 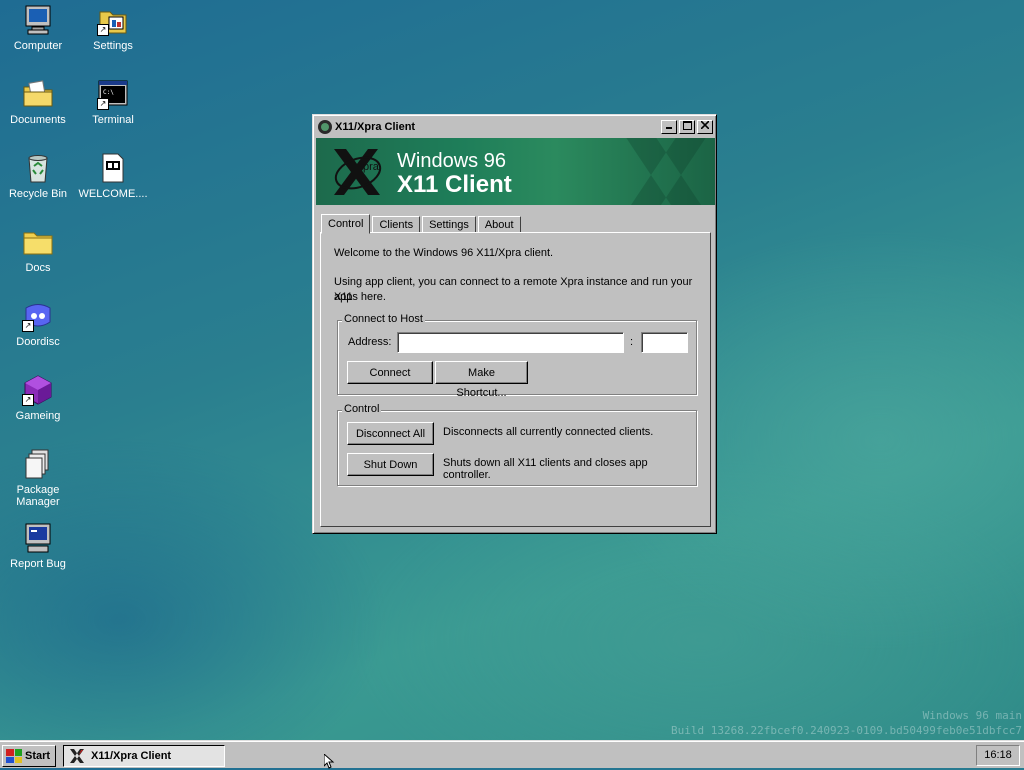 I want to click on banner-title-line1: Windows 96, so click(x=451, y=161).